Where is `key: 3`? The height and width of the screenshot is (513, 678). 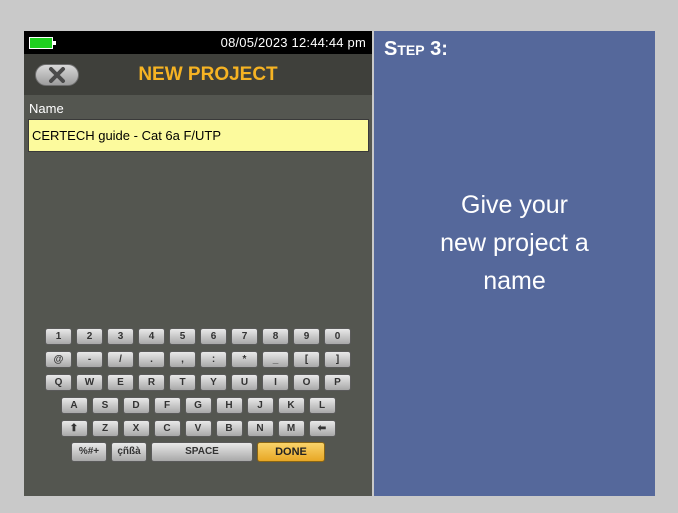 key: 3 is located at coordinates (120, 336).